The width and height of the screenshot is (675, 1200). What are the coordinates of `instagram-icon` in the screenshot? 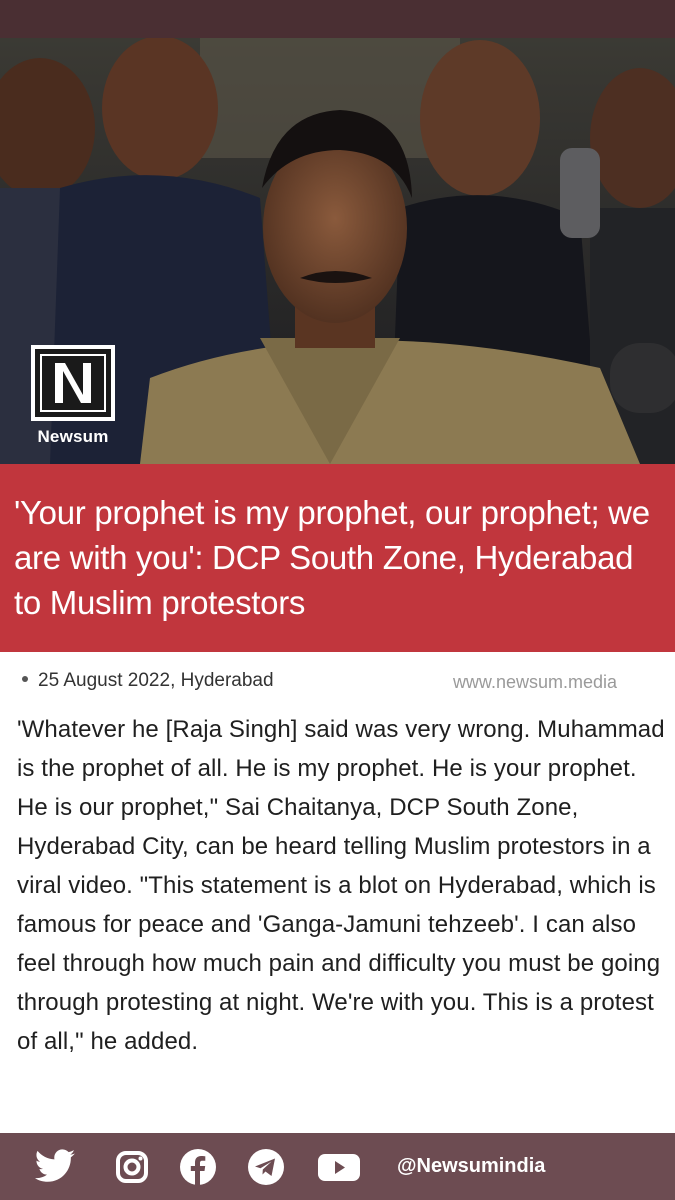 It's located at (132, 1167).